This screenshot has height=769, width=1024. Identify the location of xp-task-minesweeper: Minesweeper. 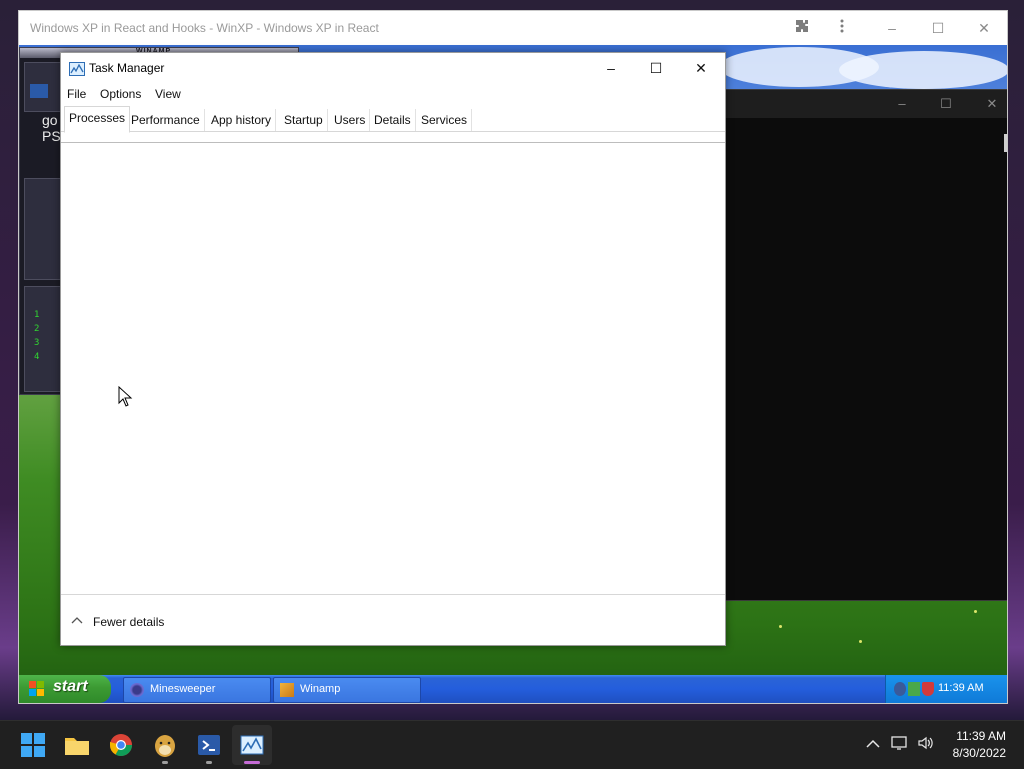
(197, 690).